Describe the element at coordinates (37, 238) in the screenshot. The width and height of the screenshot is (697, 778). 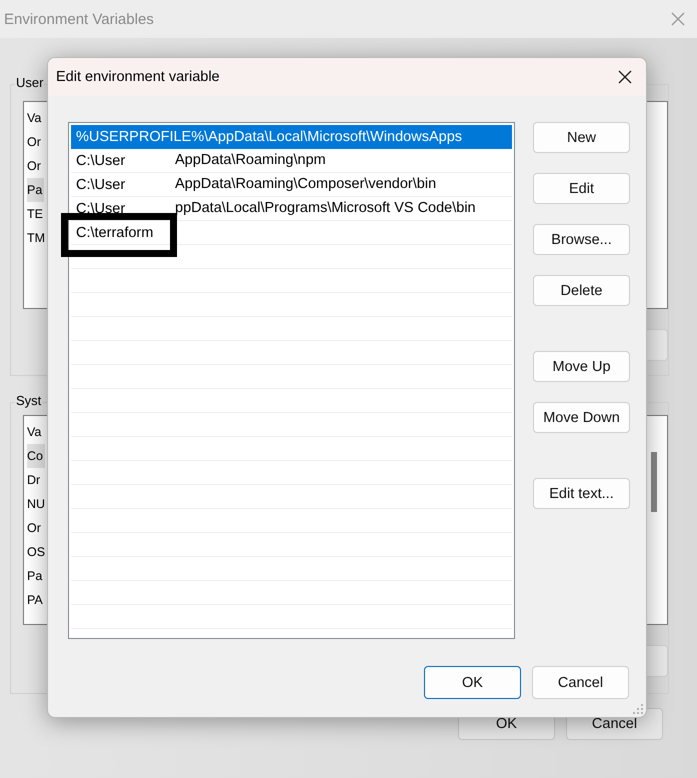
I see `list-item: TM` at that location.